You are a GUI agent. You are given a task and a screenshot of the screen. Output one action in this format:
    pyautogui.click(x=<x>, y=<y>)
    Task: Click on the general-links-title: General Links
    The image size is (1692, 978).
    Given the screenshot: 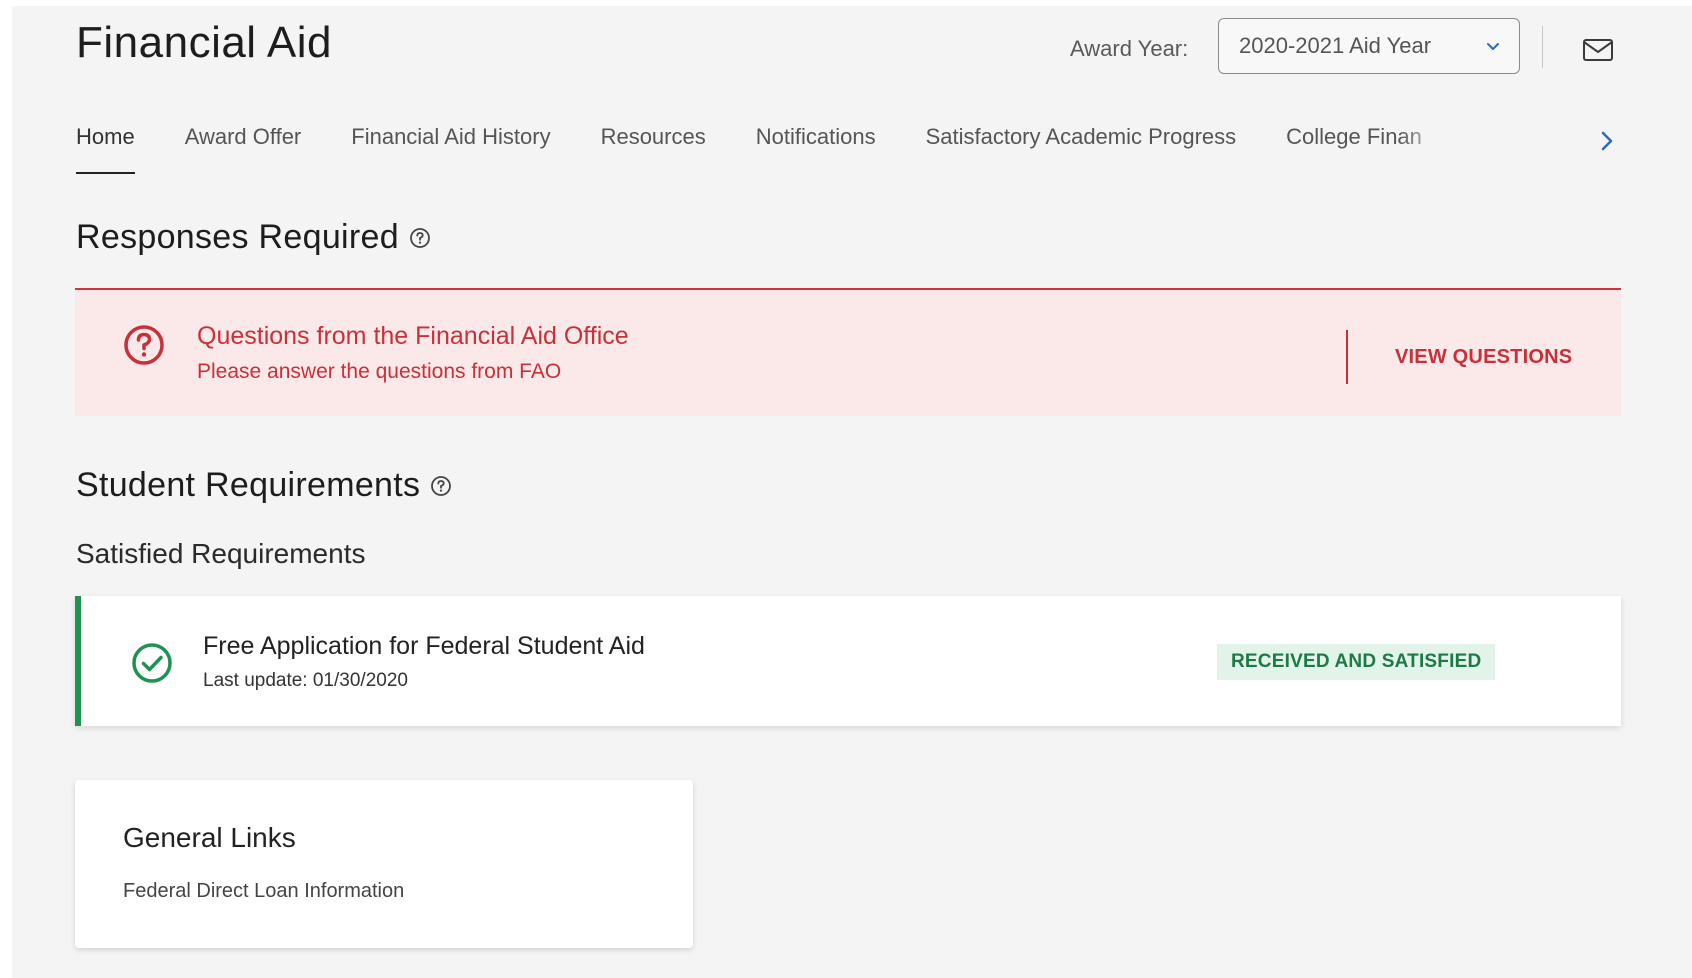 What is the action you would take?
    pyautogui.click(x=209, y=837)
    